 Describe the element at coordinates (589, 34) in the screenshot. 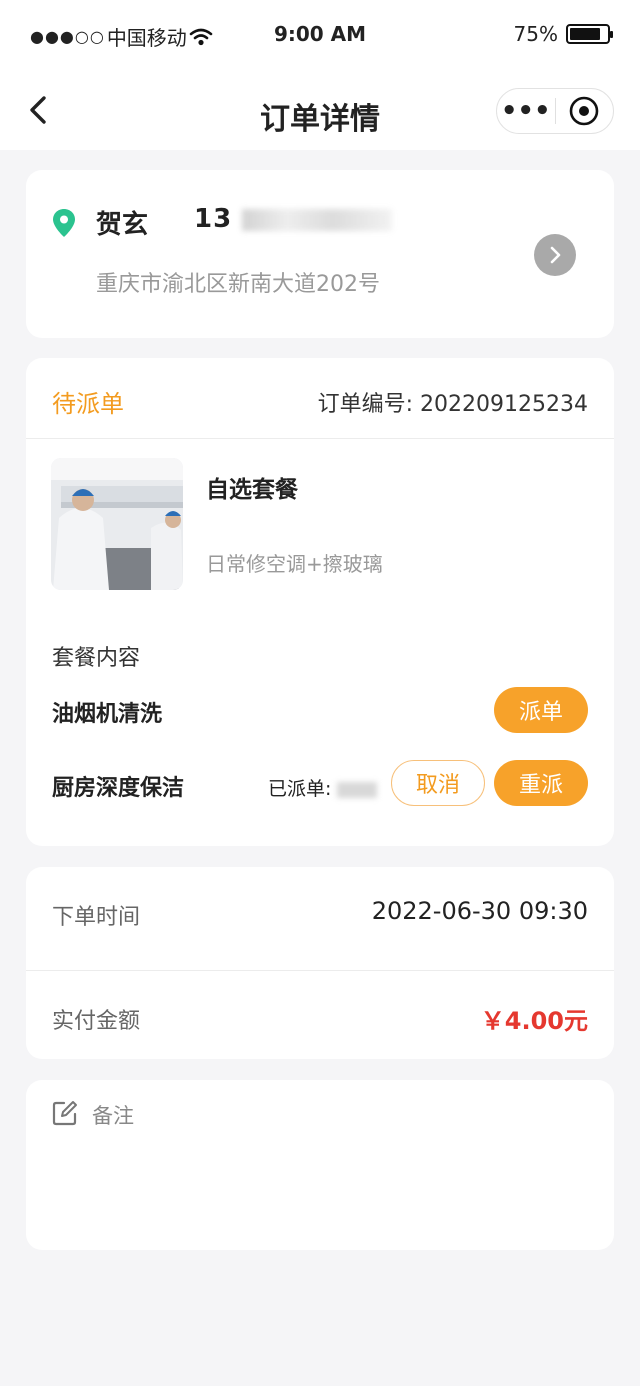

I see `battery-icon` at that location.